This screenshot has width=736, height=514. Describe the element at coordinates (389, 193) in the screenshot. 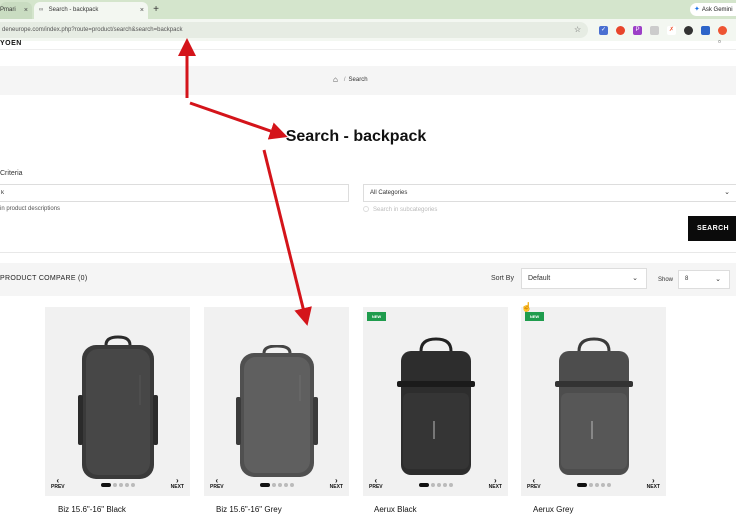

I see `category-select-value: All Categories` at that location.